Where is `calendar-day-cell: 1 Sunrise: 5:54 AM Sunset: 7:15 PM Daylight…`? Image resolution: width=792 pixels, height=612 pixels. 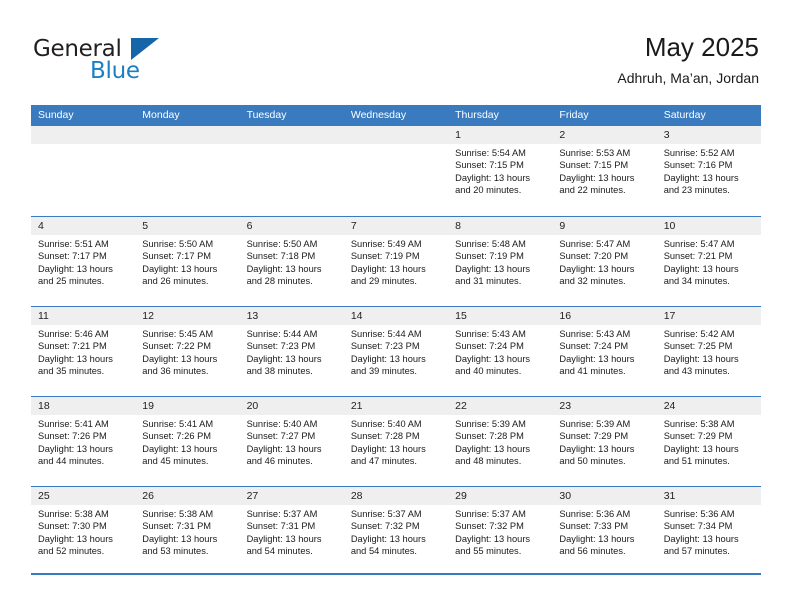
calendar-day-cell: 1 Sunrise: 5:54 AM Sunset: 7:15 PM Daylight… is located at coordinates (500, 171).